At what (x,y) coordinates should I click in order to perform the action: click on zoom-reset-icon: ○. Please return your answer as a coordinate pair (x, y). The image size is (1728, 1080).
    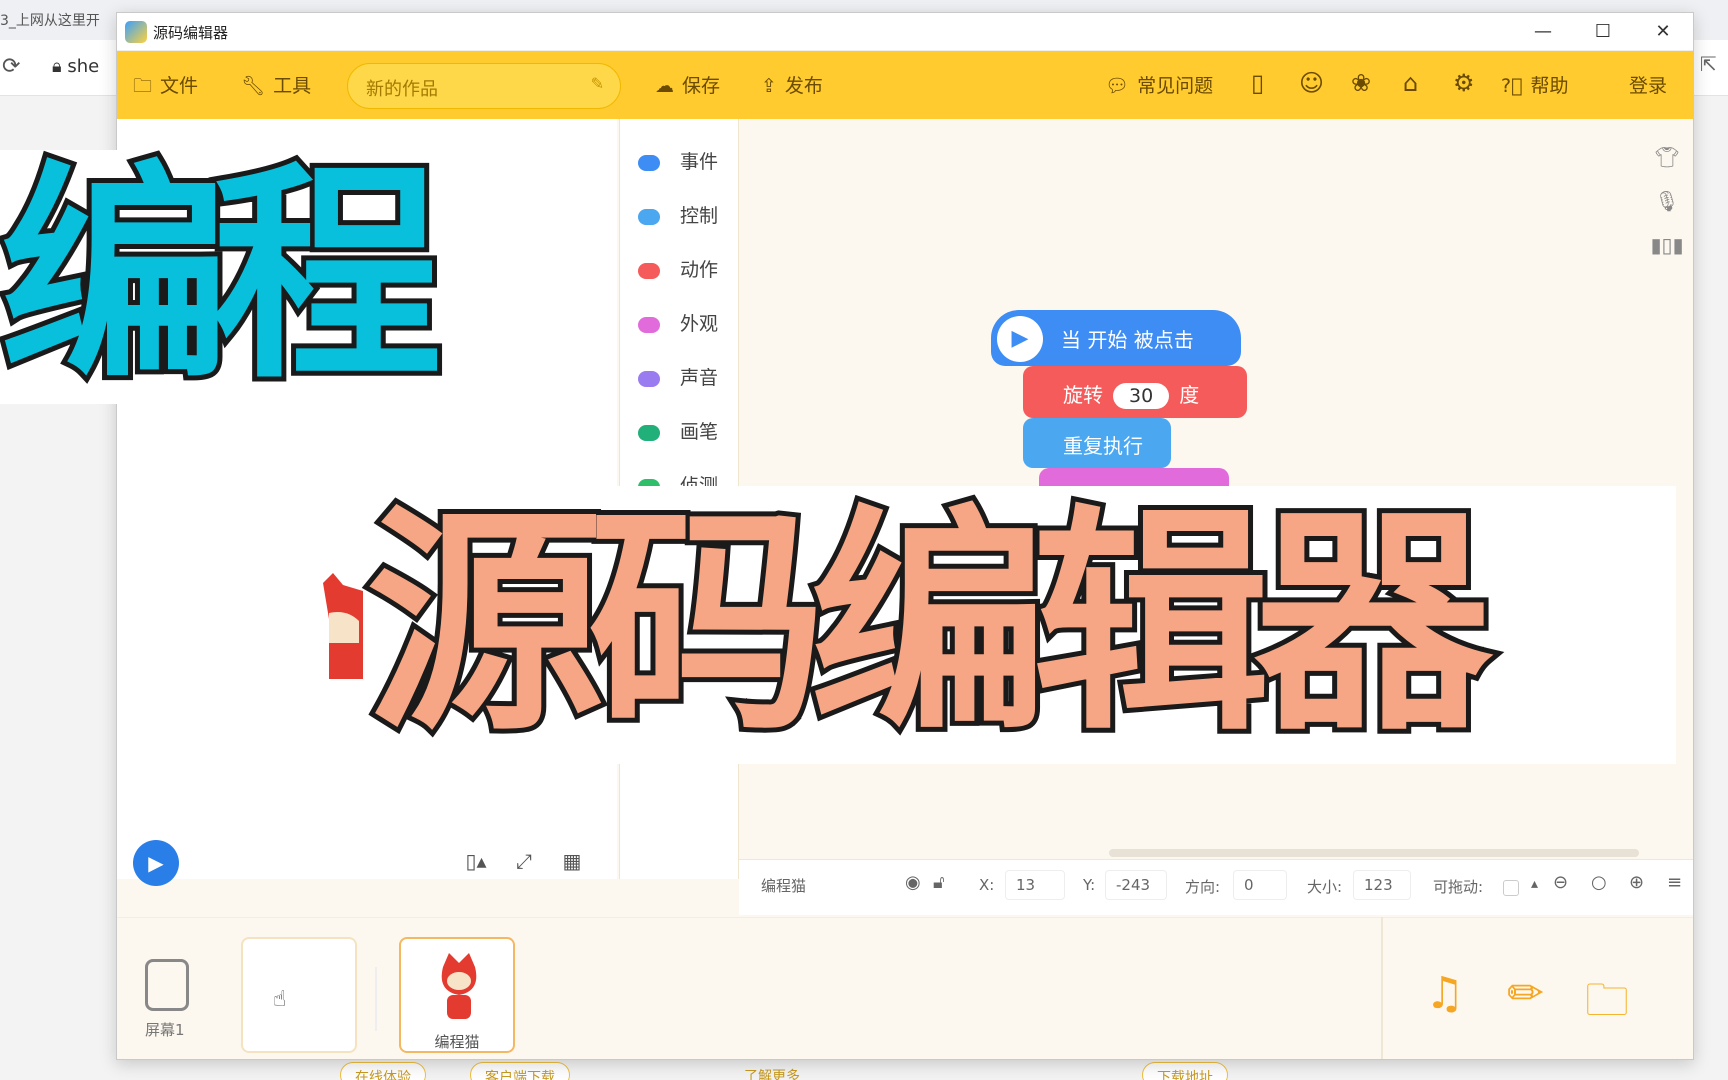
    Looking at the image, I should click on (1599, 882).